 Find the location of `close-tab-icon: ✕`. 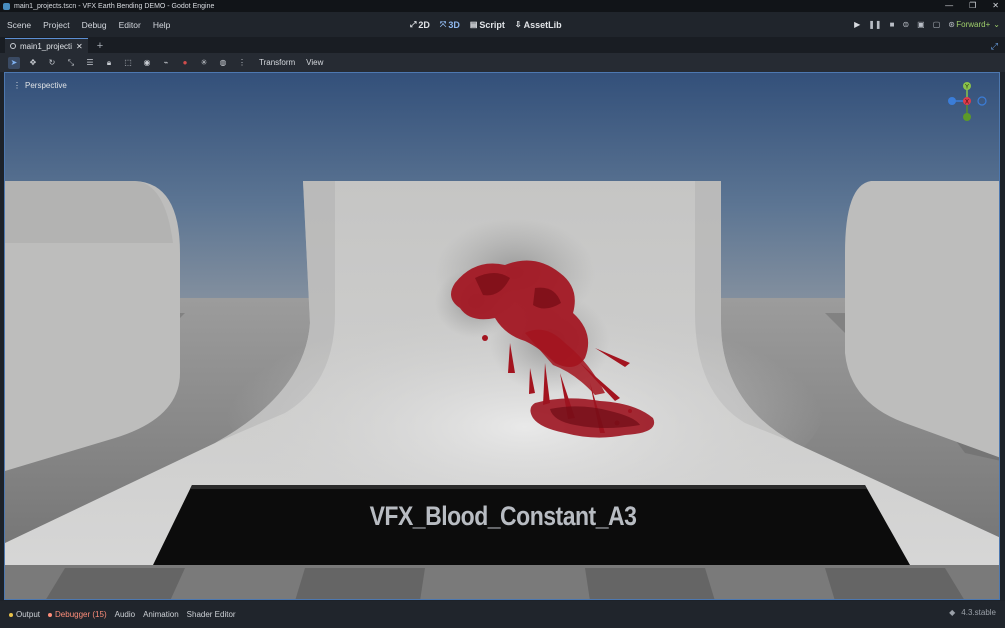

close-tab-icon: ✕ is located at coordinates (79, 46).